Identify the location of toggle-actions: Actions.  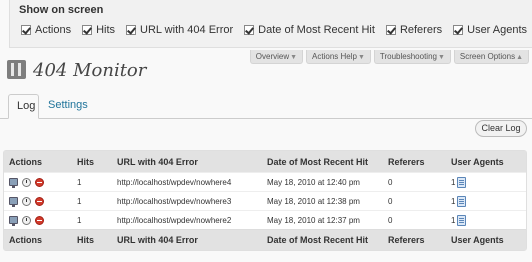
(46, 30).